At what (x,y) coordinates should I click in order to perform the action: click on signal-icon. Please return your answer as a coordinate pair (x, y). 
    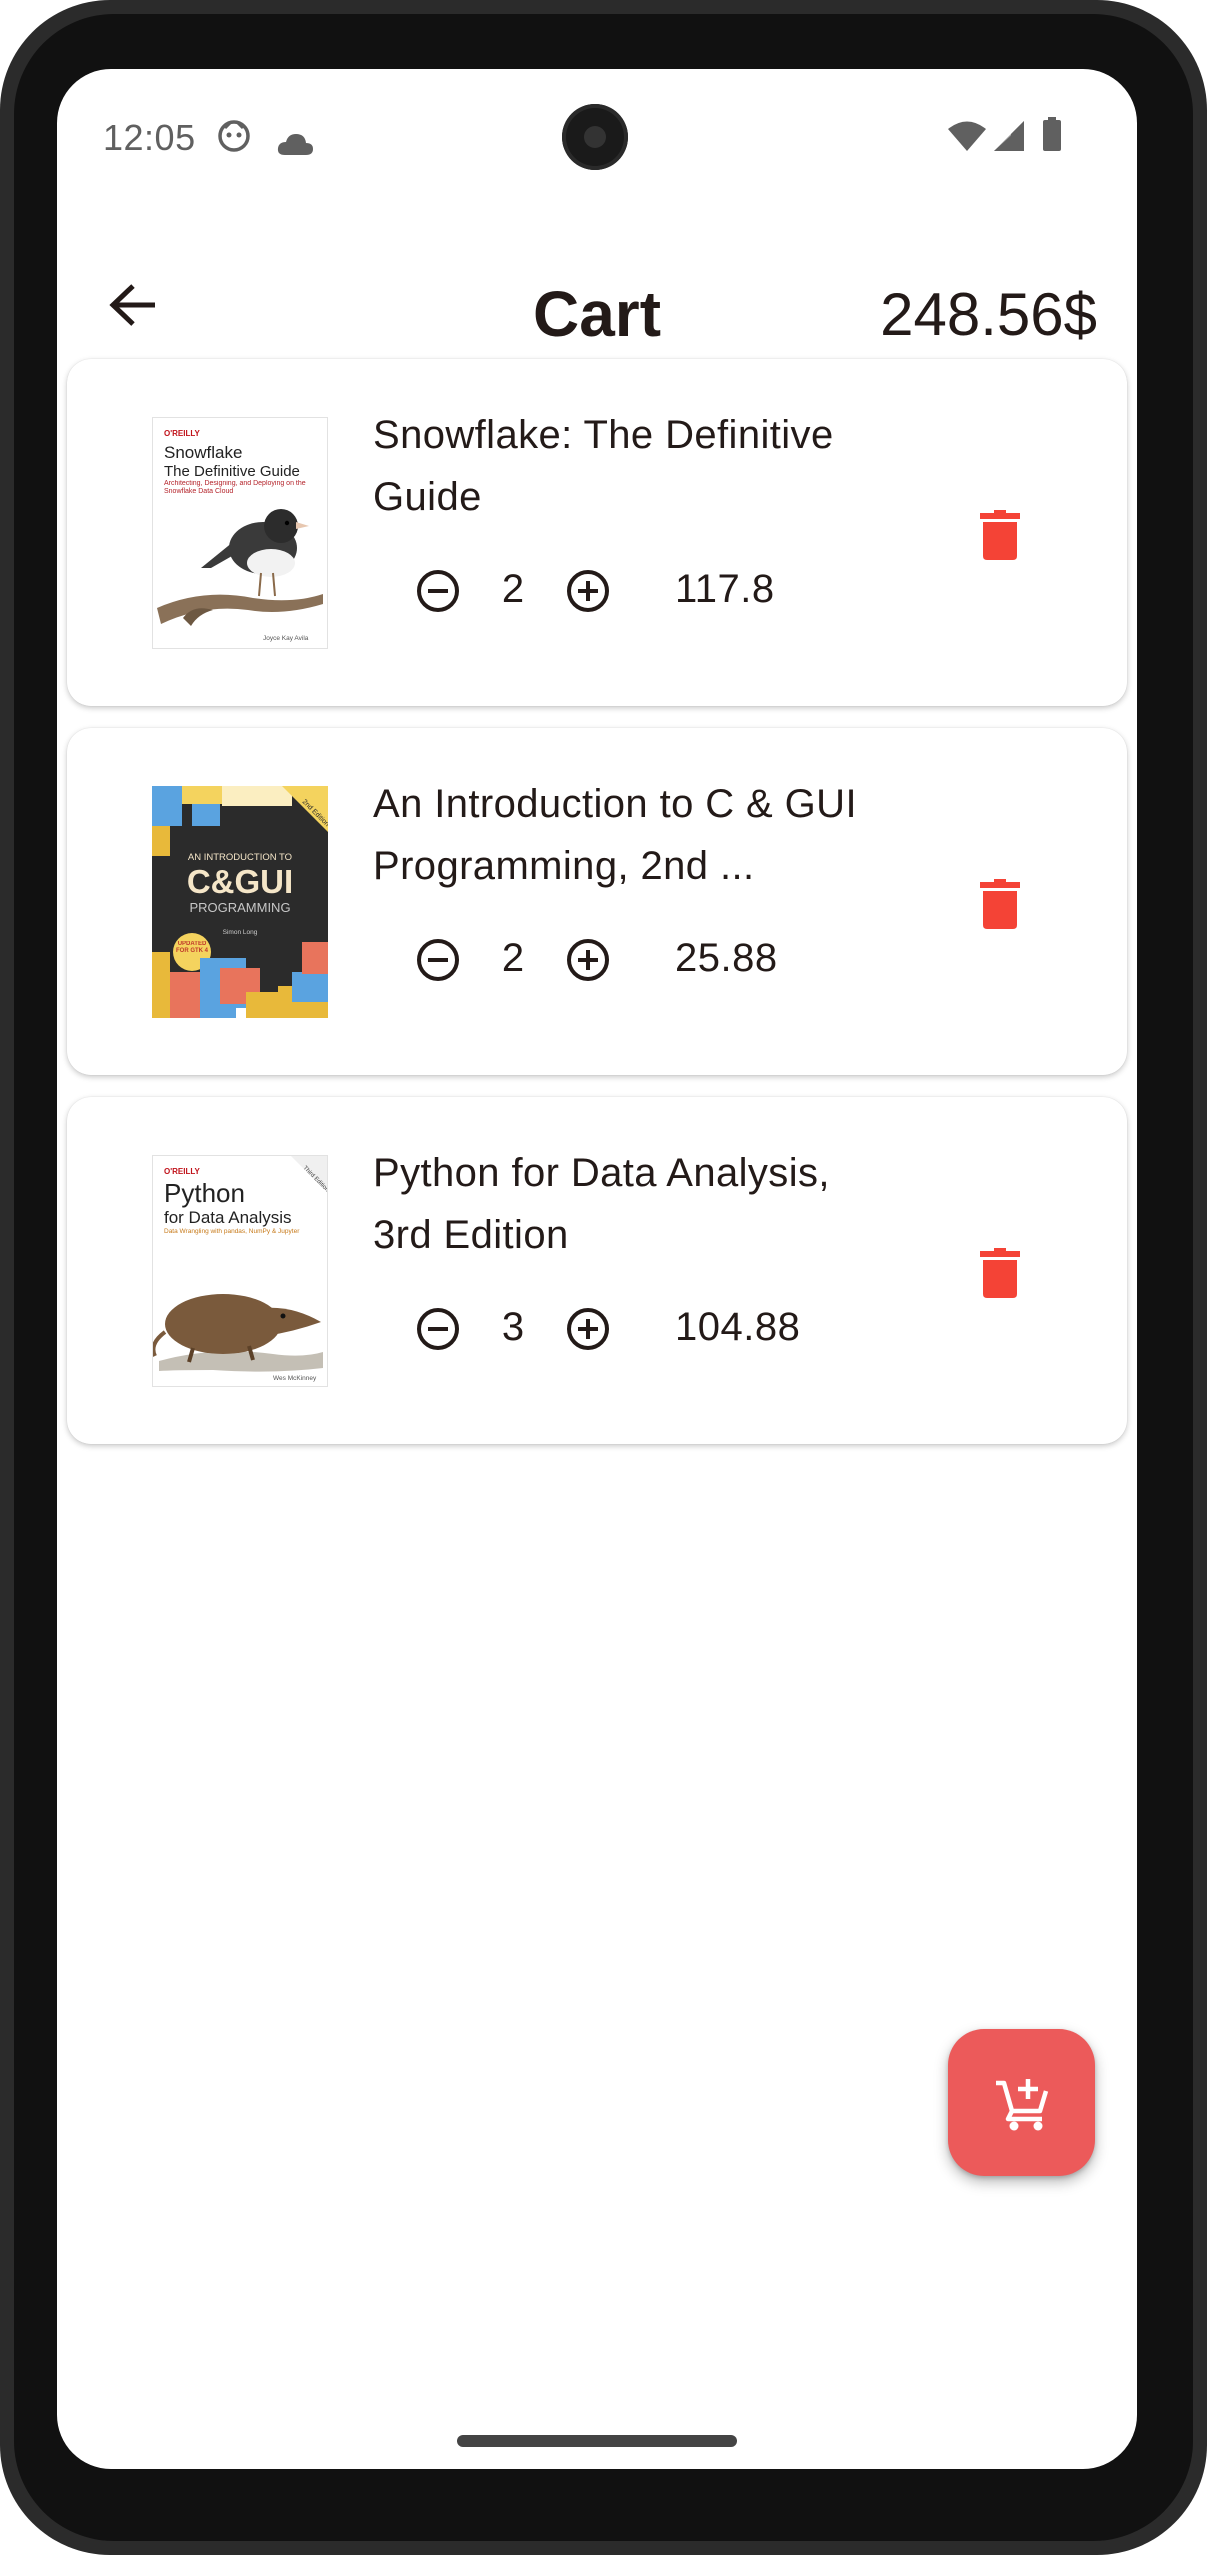
    Looking at the image, I should click on (1009, 140).